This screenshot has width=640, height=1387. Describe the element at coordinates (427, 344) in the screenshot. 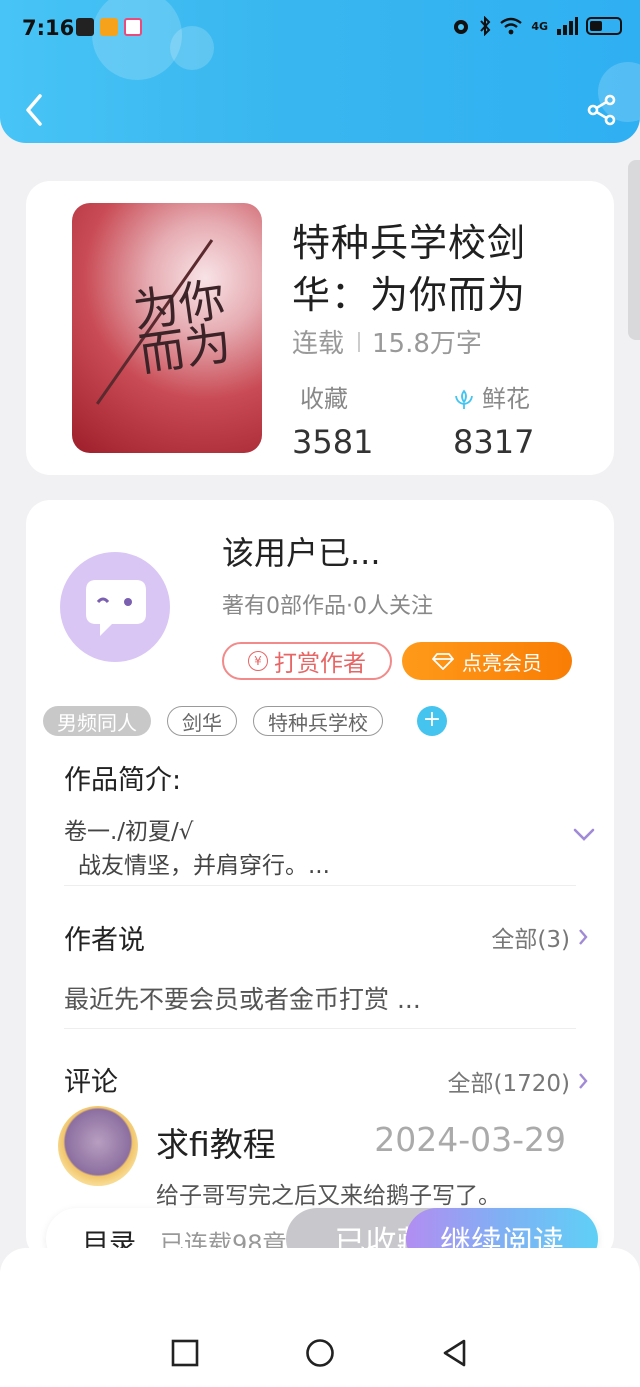

I see `word-count: 15.8万字` at that location.